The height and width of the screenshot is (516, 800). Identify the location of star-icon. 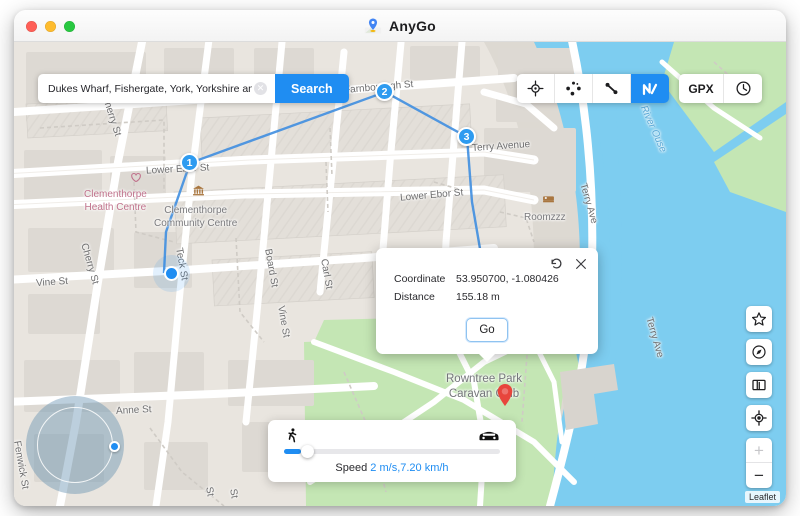
(759, 319).